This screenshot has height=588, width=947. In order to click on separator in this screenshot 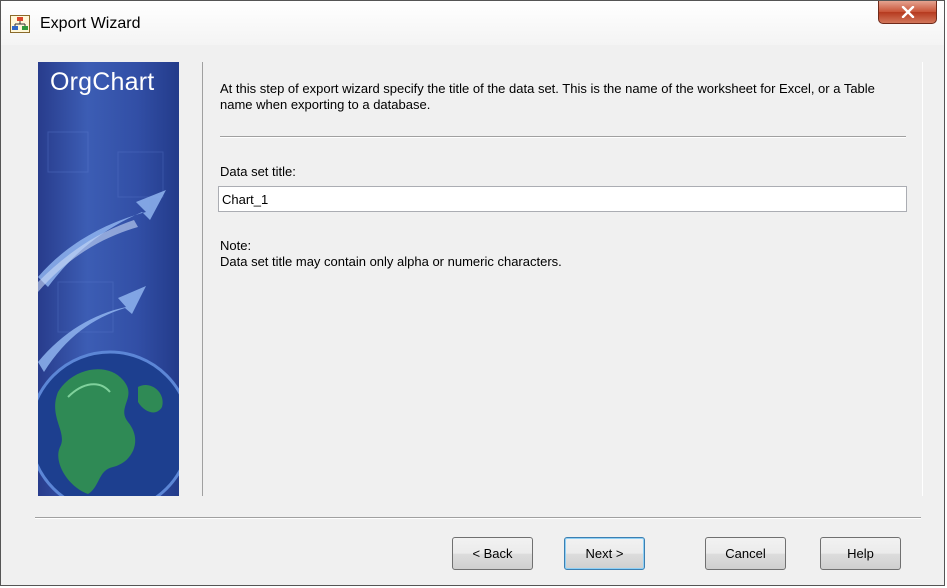, I will do `click(563, 137)`.